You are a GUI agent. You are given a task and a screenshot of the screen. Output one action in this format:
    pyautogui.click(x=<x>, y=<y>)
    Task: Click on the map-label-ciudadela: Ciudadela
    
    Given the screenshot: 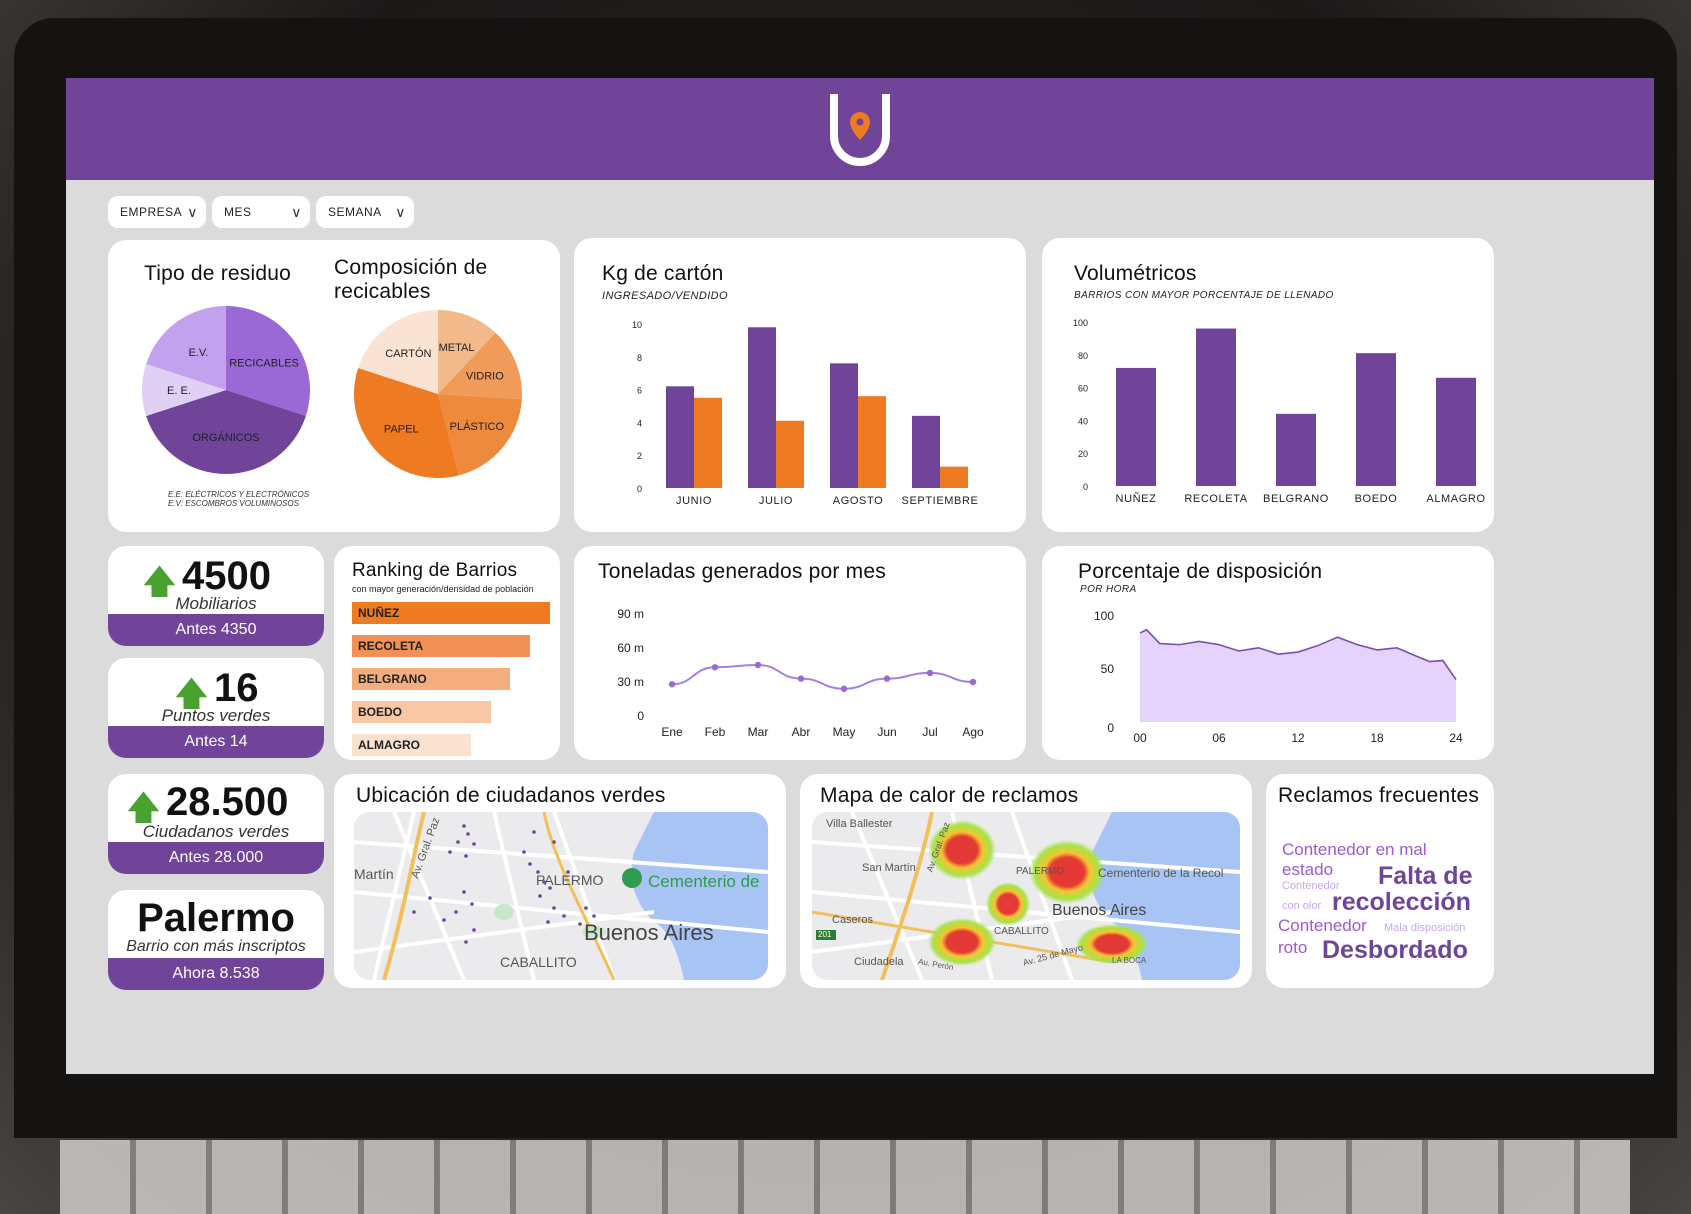 What is the action you would take?
    pyautogui.click(x=879, y=962)
    